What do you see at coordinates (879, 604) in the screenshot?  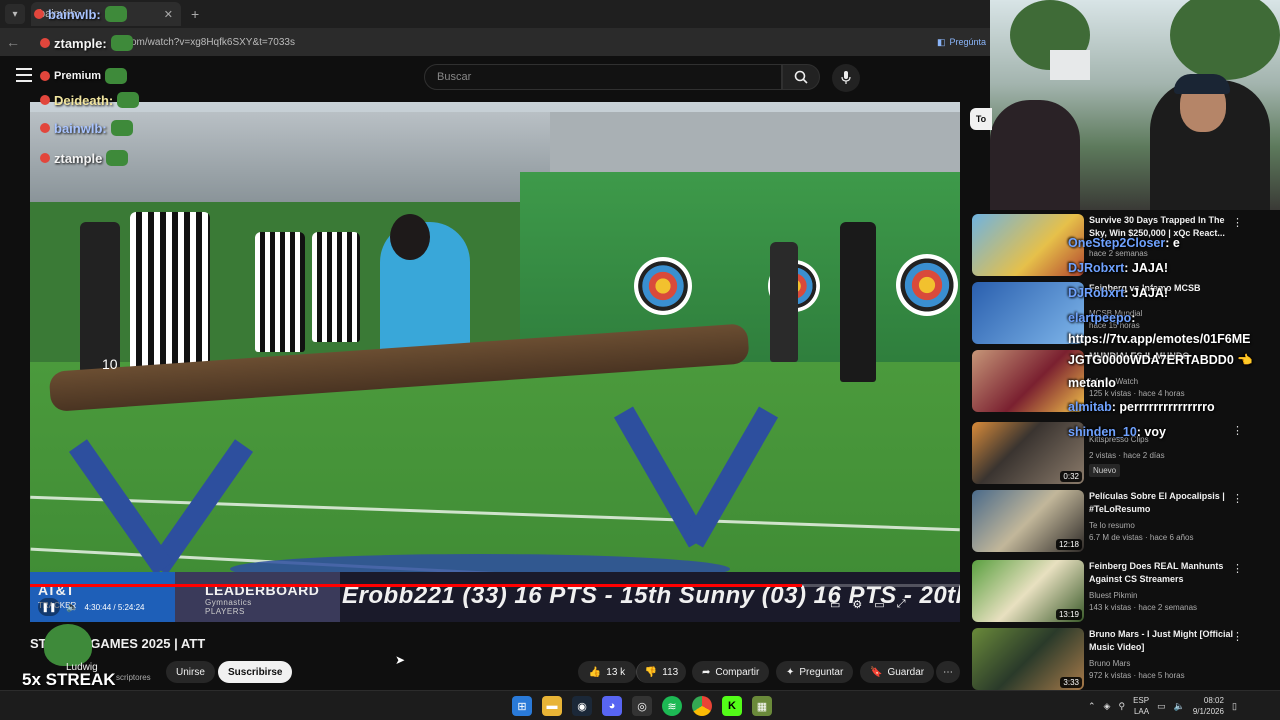 I see `theater-mode-icon: ▭` at bounding box center [879, 604].